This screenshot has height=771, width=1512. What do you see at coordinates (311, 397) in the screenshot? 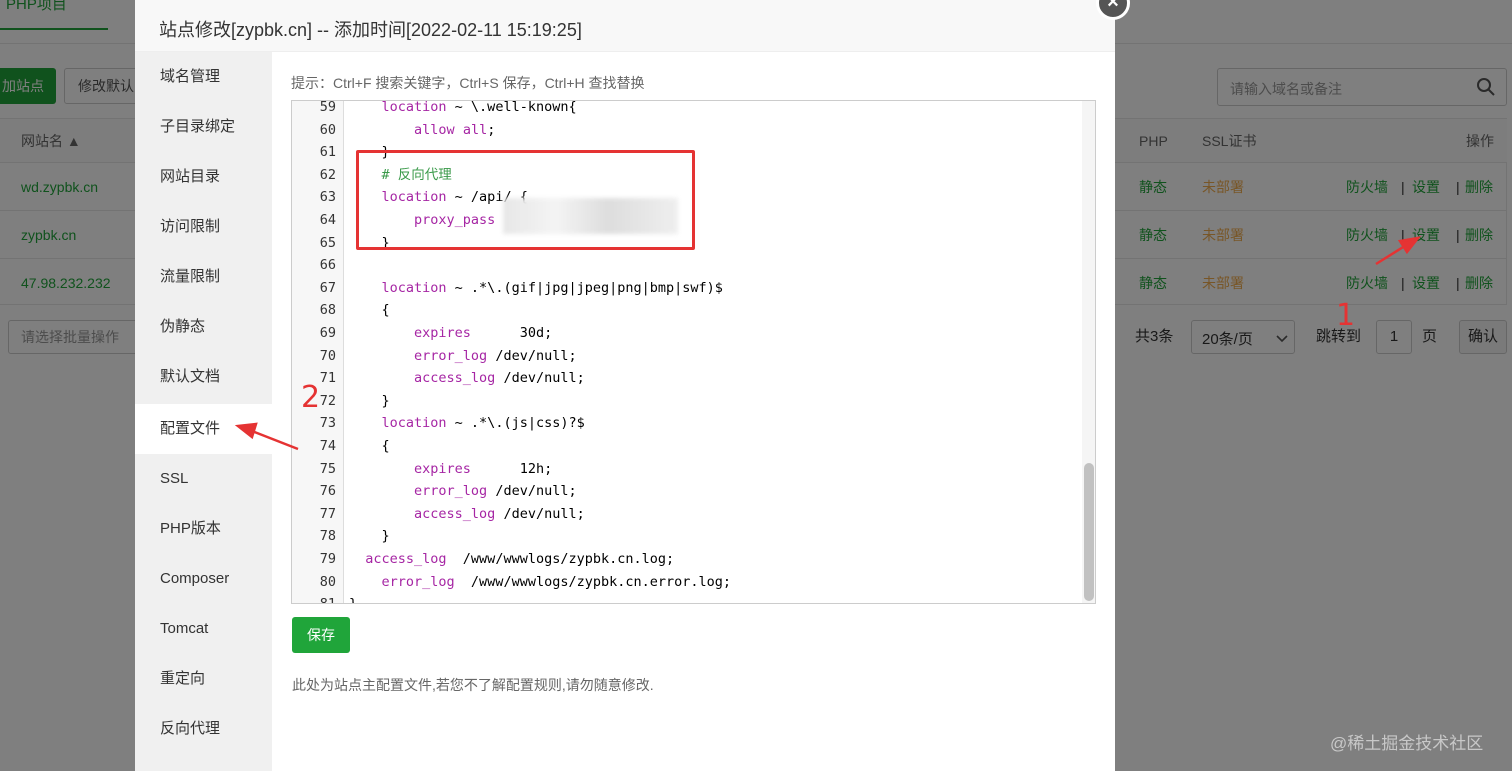
I see `annotation-number-2: 2` at bounding box center [311, 397].